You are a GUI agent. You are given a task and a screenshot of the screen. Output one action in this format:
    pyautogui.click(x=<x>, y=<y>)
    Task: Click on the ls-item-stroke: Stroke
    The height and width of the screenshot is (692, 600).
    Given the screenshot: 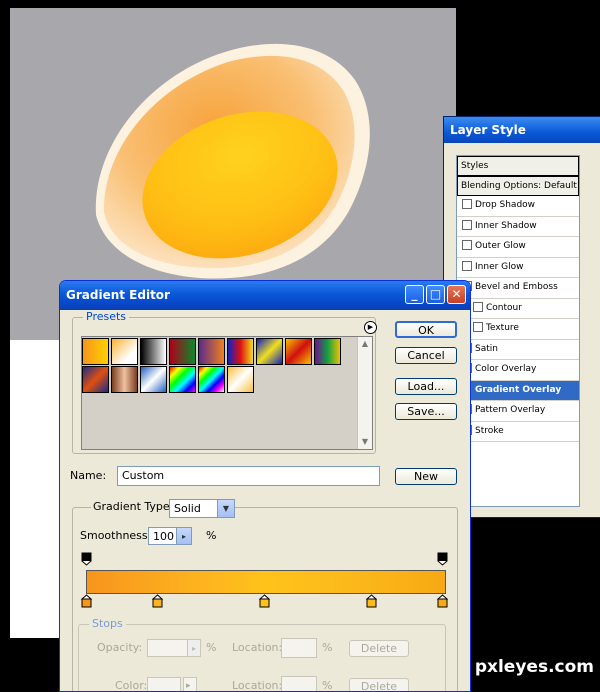 What is the action you would take?
    pyautogui.click(x=518, y=432)
    